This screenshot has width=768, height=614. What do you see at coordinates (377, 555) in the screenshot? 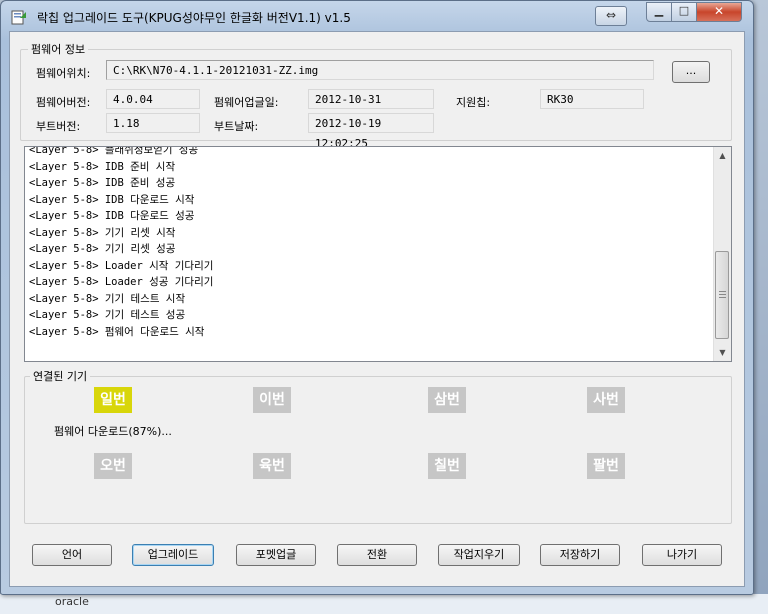
I see `switch-button: 전환` at bounding box center [377, 555].